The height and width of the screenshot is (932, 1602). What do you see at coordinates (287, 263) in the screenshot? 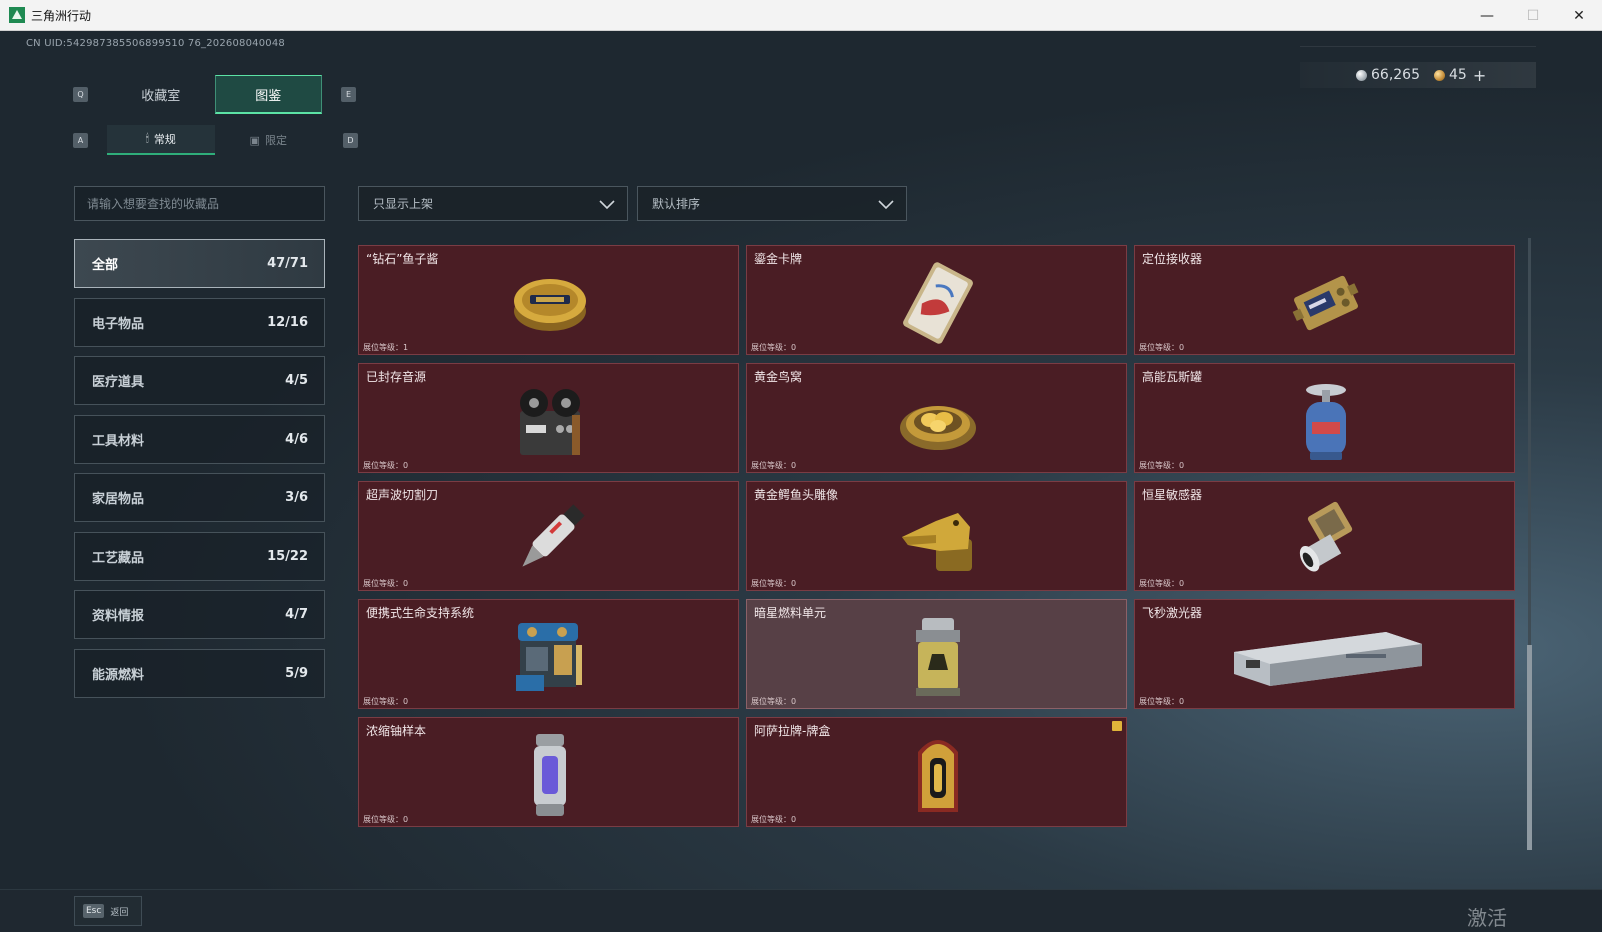
I see `category-count: 47/71` at bounding box center [287, 263].